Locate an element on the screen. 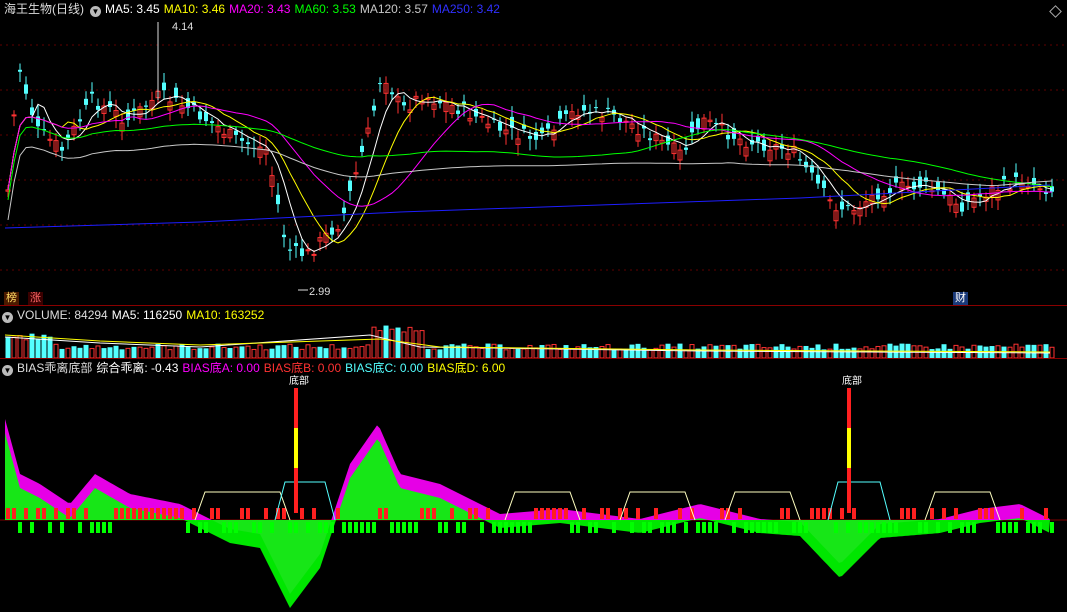 This screenshot has height=612, width=1067. zhang-tag: 涨 is located at coordinates (35, 298).